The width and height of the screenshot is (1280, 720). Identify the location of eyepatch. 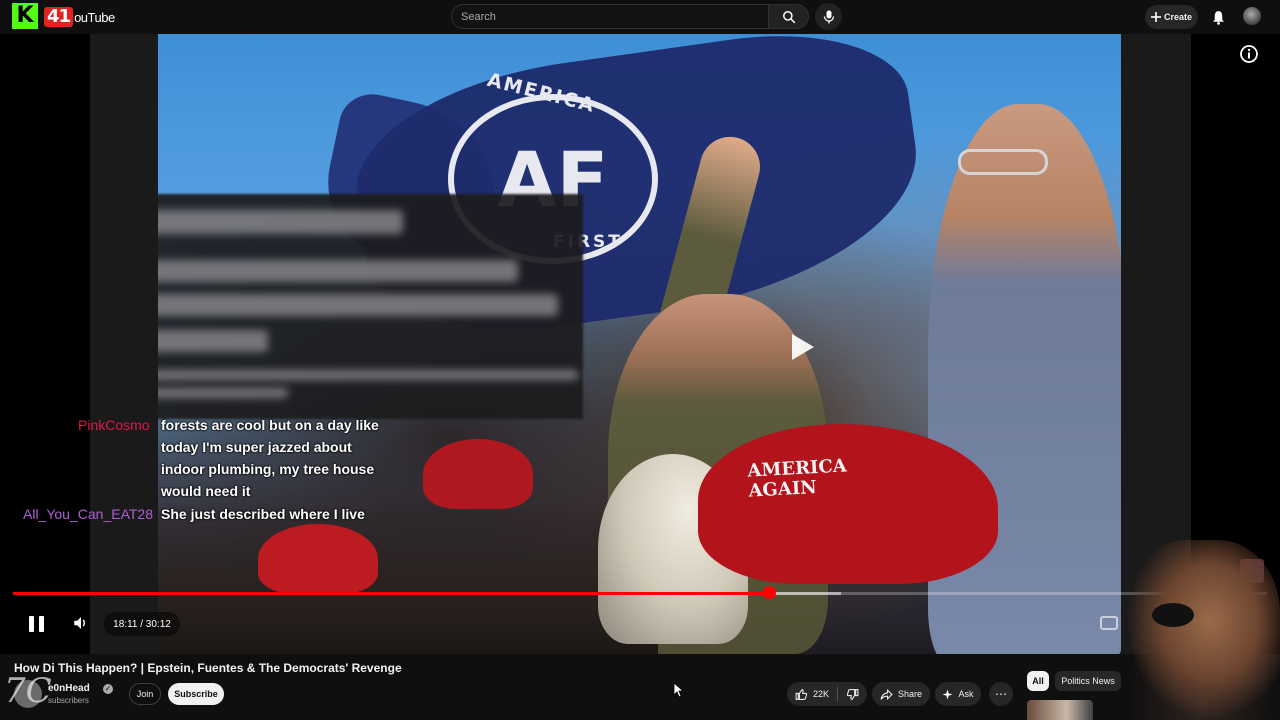
(1173, 615).